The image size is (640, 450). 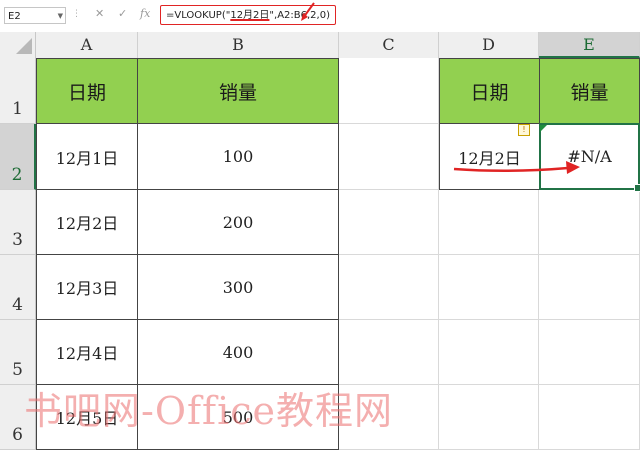 What do you see at coordinates (87, 417) in the screenshot?
I see `cell-a6: 12月5日` at bounding box center [87, 417].